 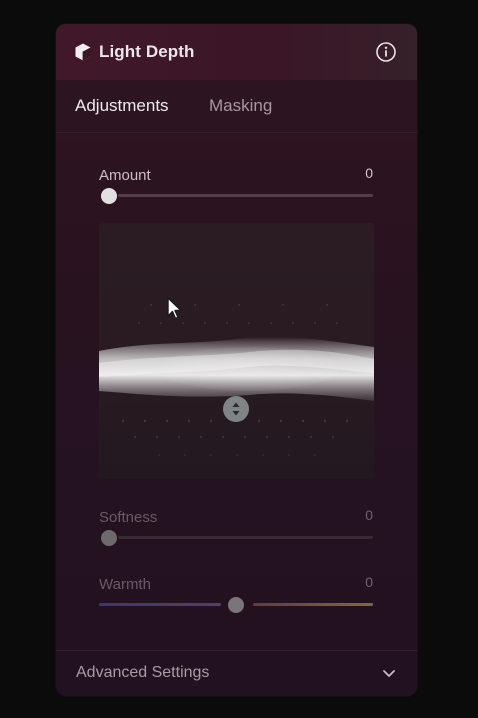 I want to click on amount-label: Amount, so click(x=125, y=175).